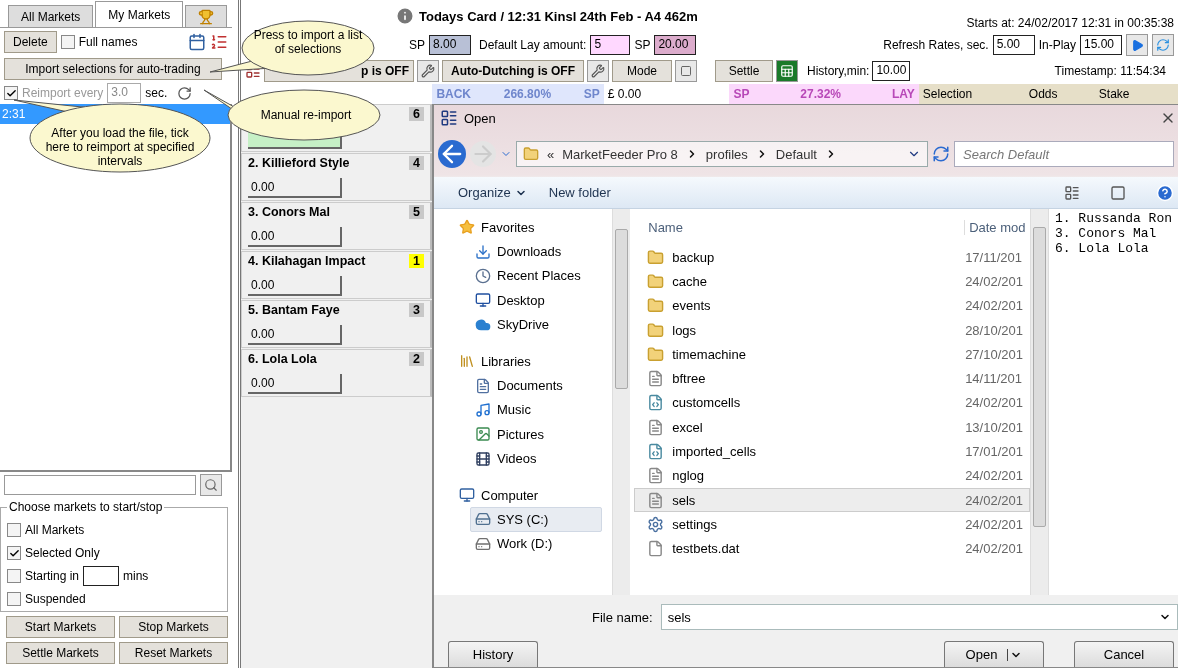 This screenshot has height=668, width=1178. I want to click on start-time: Starts at: 24/02/2017 12:31 in 00:35:38, so click(1070, 23).